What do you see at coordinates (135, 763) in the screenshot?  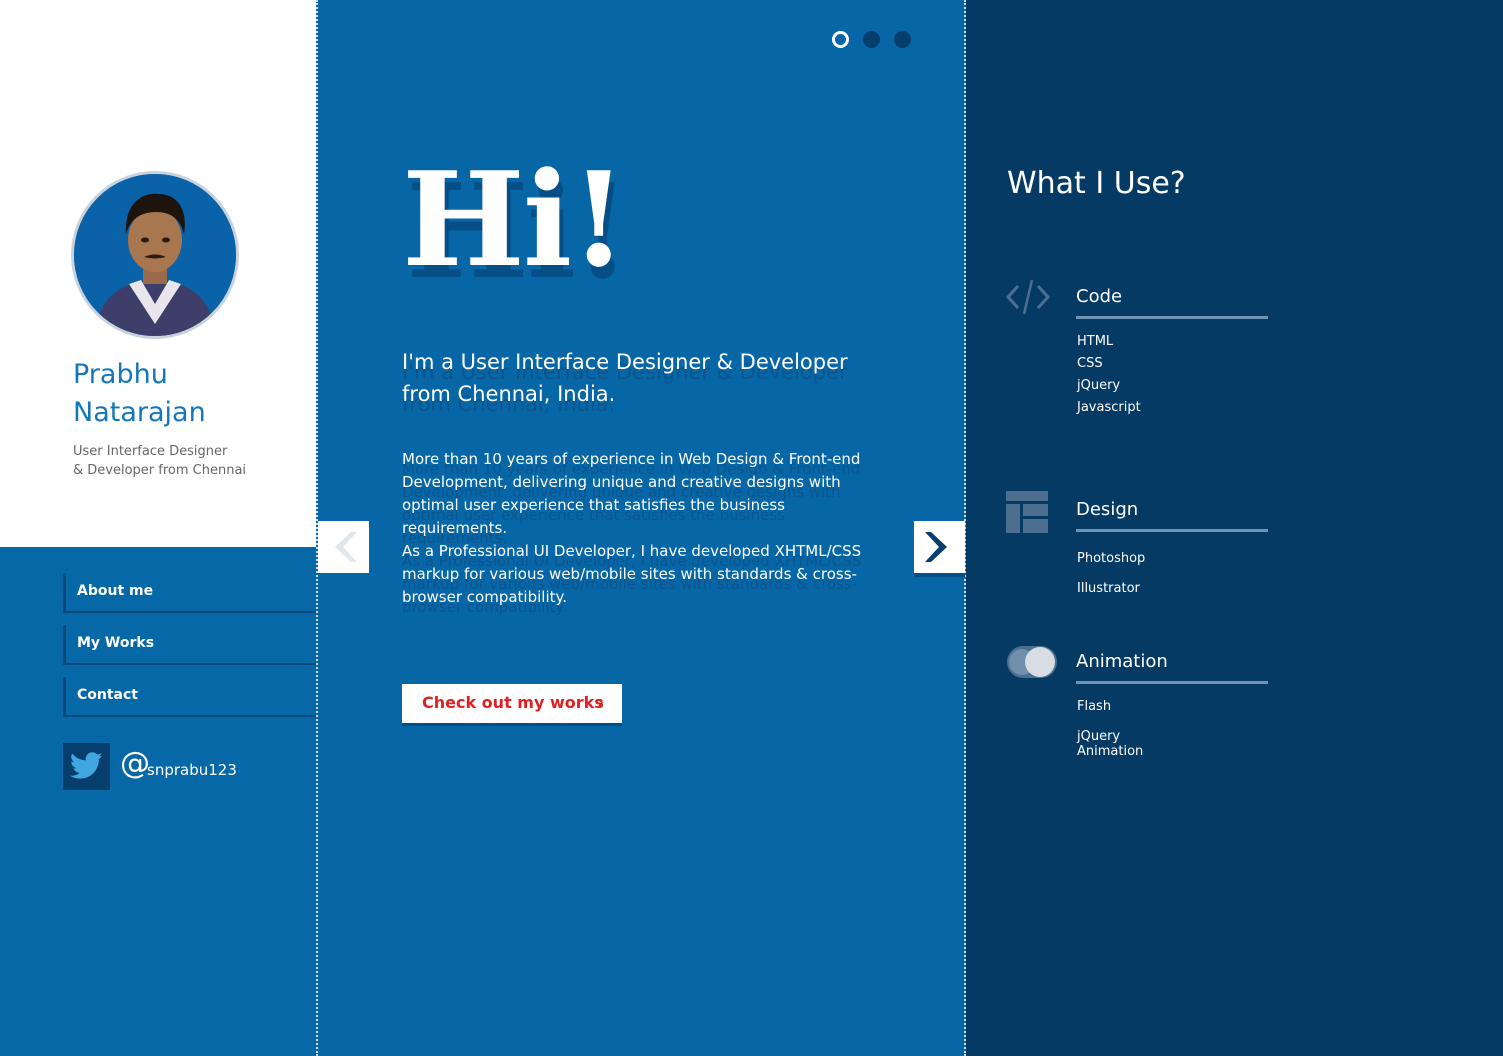 I see `handle-at-symbol: @` at bounding box center [135, 763].